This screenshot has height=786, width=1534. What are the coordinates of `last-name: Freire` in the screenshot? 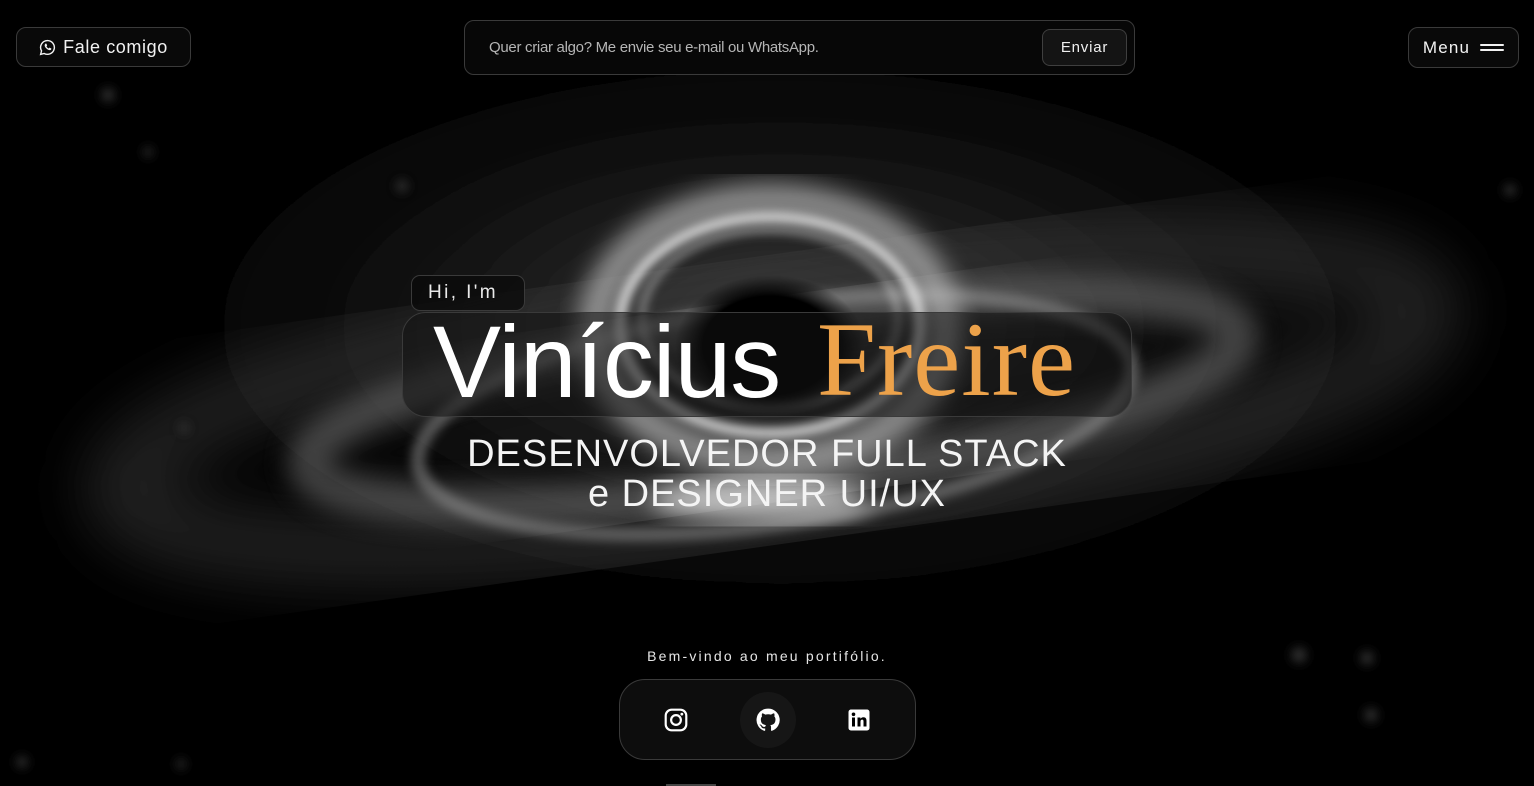 It's located at (947, 359).